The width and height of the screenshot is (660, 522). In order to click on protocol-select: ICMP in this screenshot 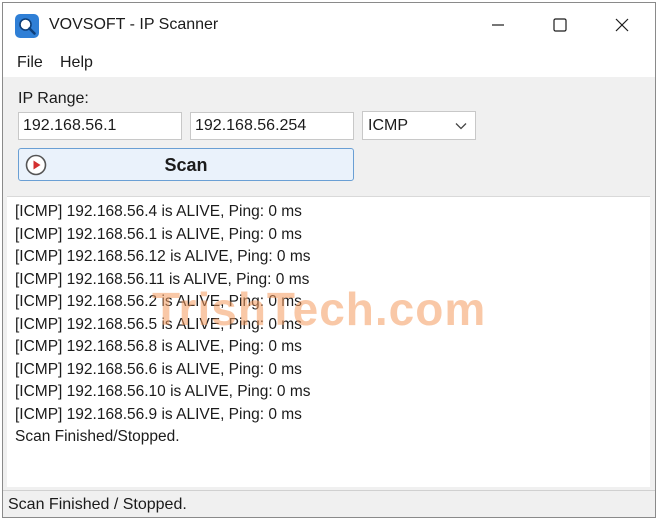, I will do `click(419, 125)`.